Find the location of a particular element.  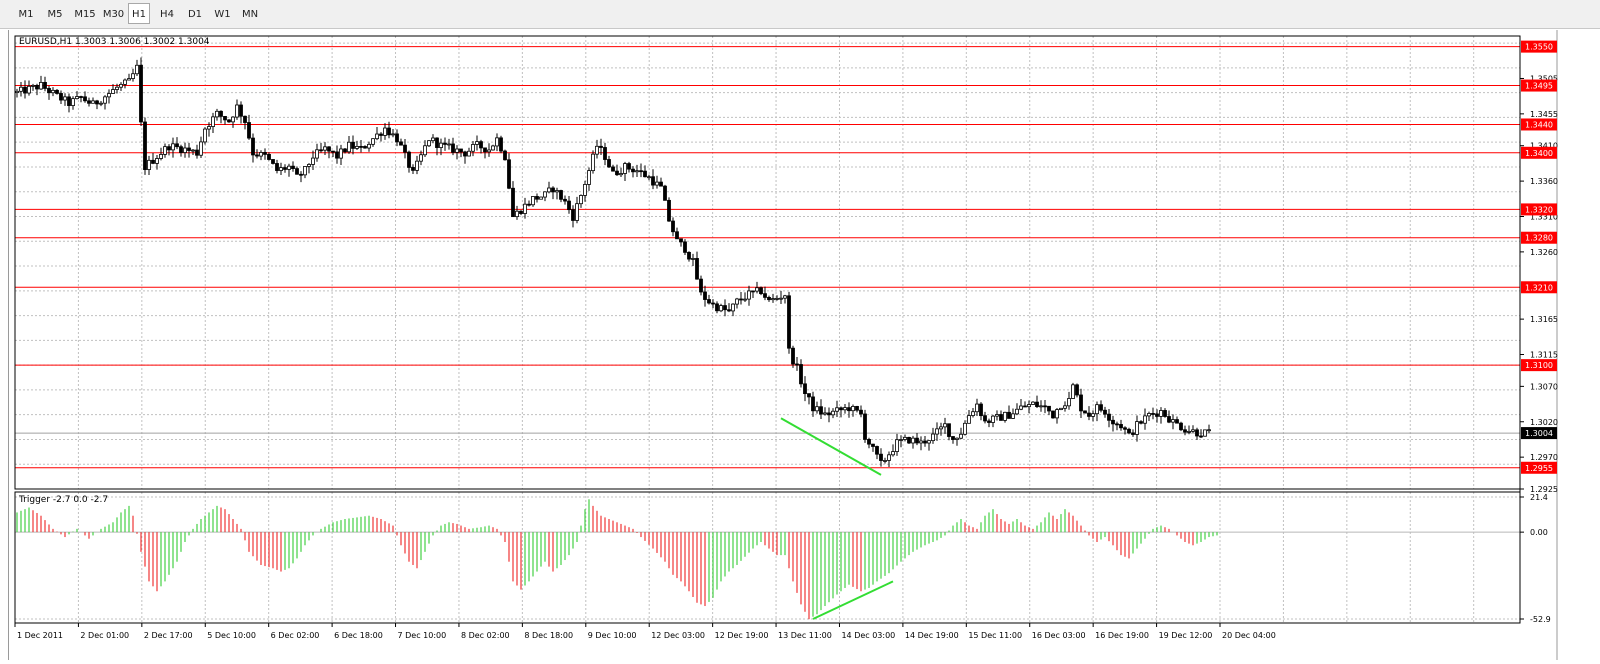

timeframe-m5-button: M5 is located at coordinates (55, 13).